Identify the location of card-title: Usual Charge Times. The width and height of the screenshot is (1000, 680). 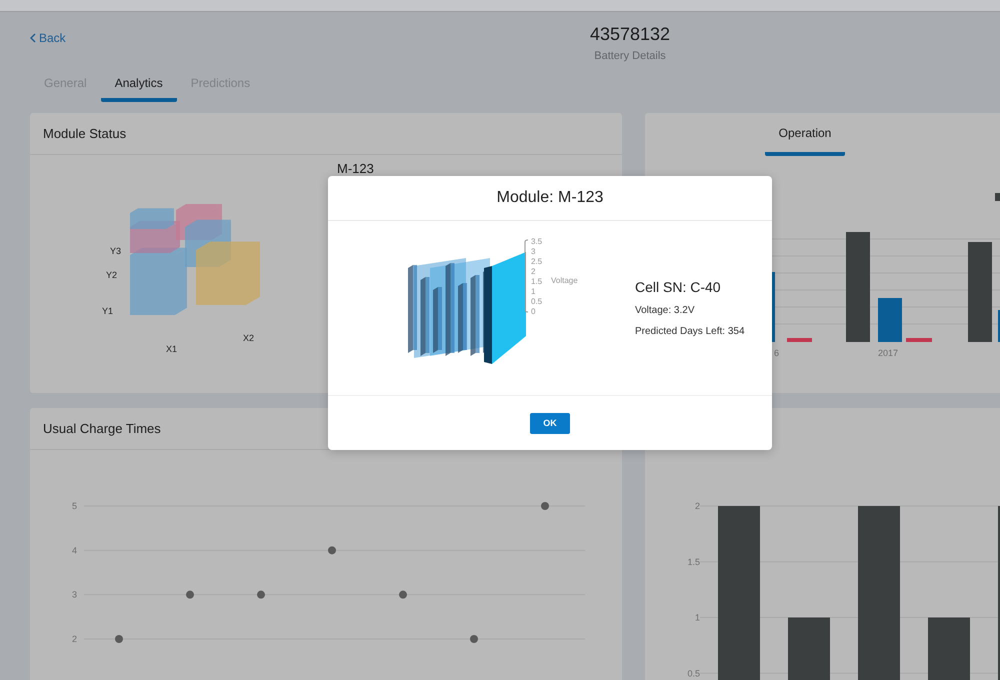
(102, 428).